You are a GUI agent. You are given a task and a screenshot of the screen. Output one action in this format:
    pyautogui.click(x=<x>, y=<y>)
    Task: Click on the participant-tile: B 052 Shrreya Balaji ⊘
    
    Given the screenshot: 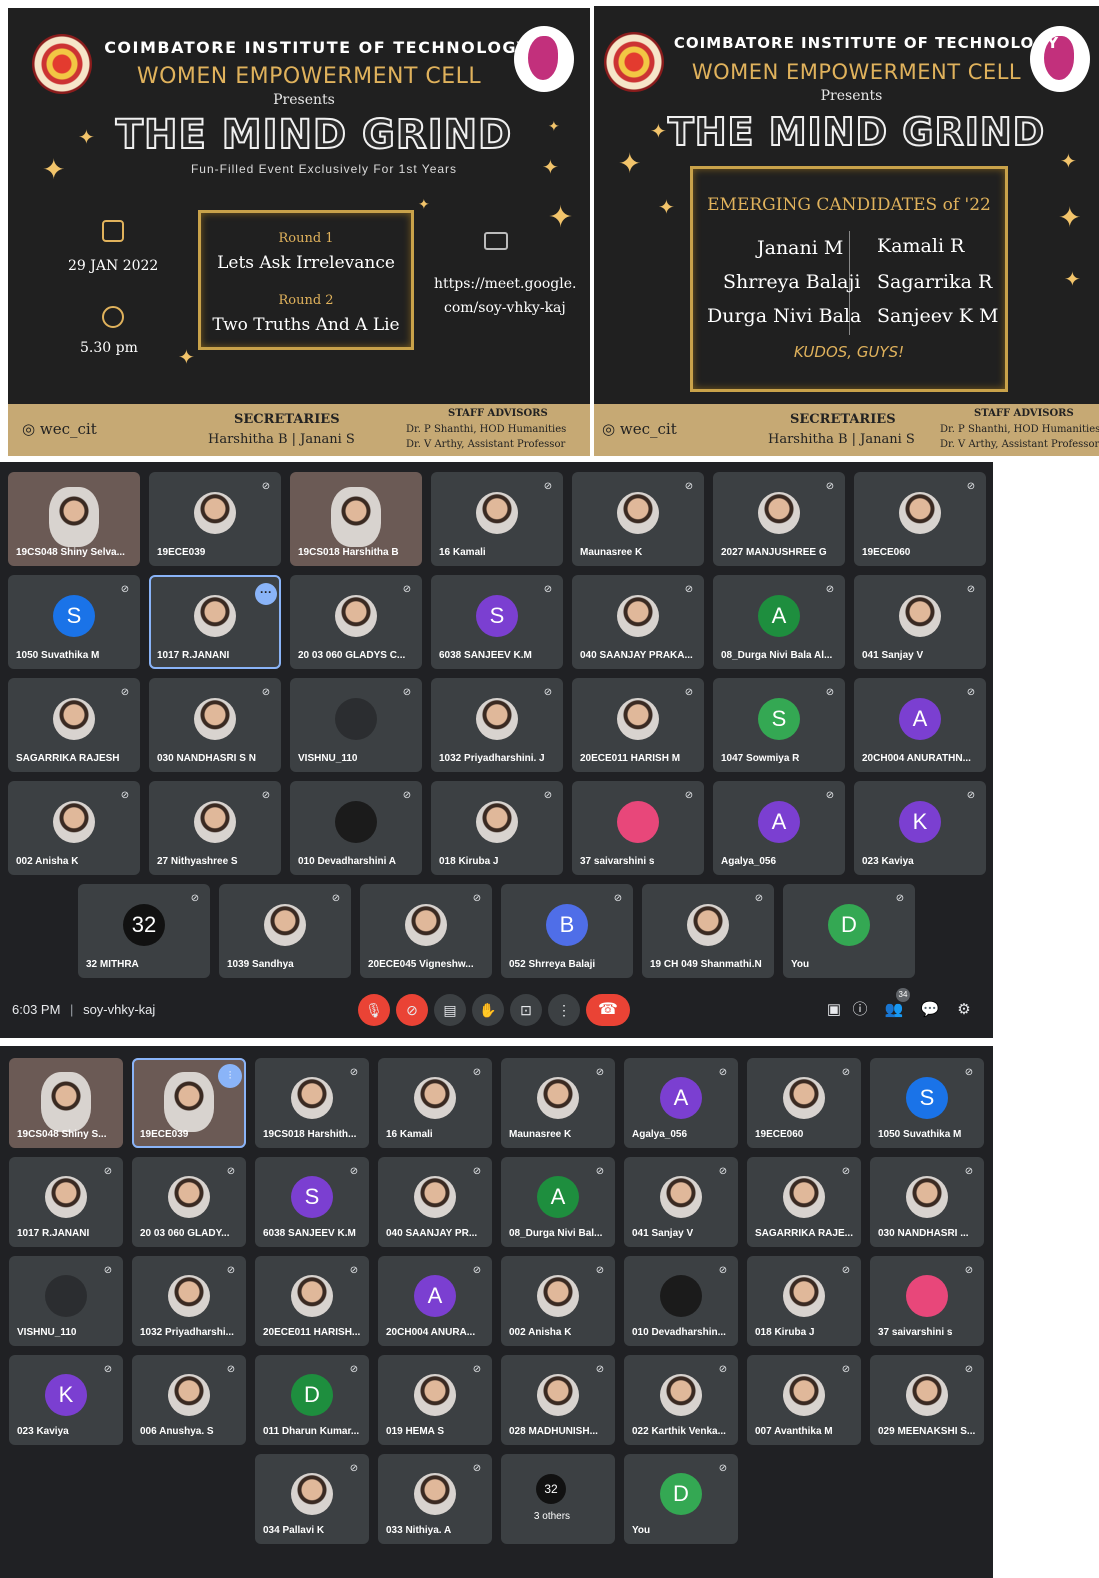 What is the action you would take?
    pyautogui.click(x=567, y=931)
    